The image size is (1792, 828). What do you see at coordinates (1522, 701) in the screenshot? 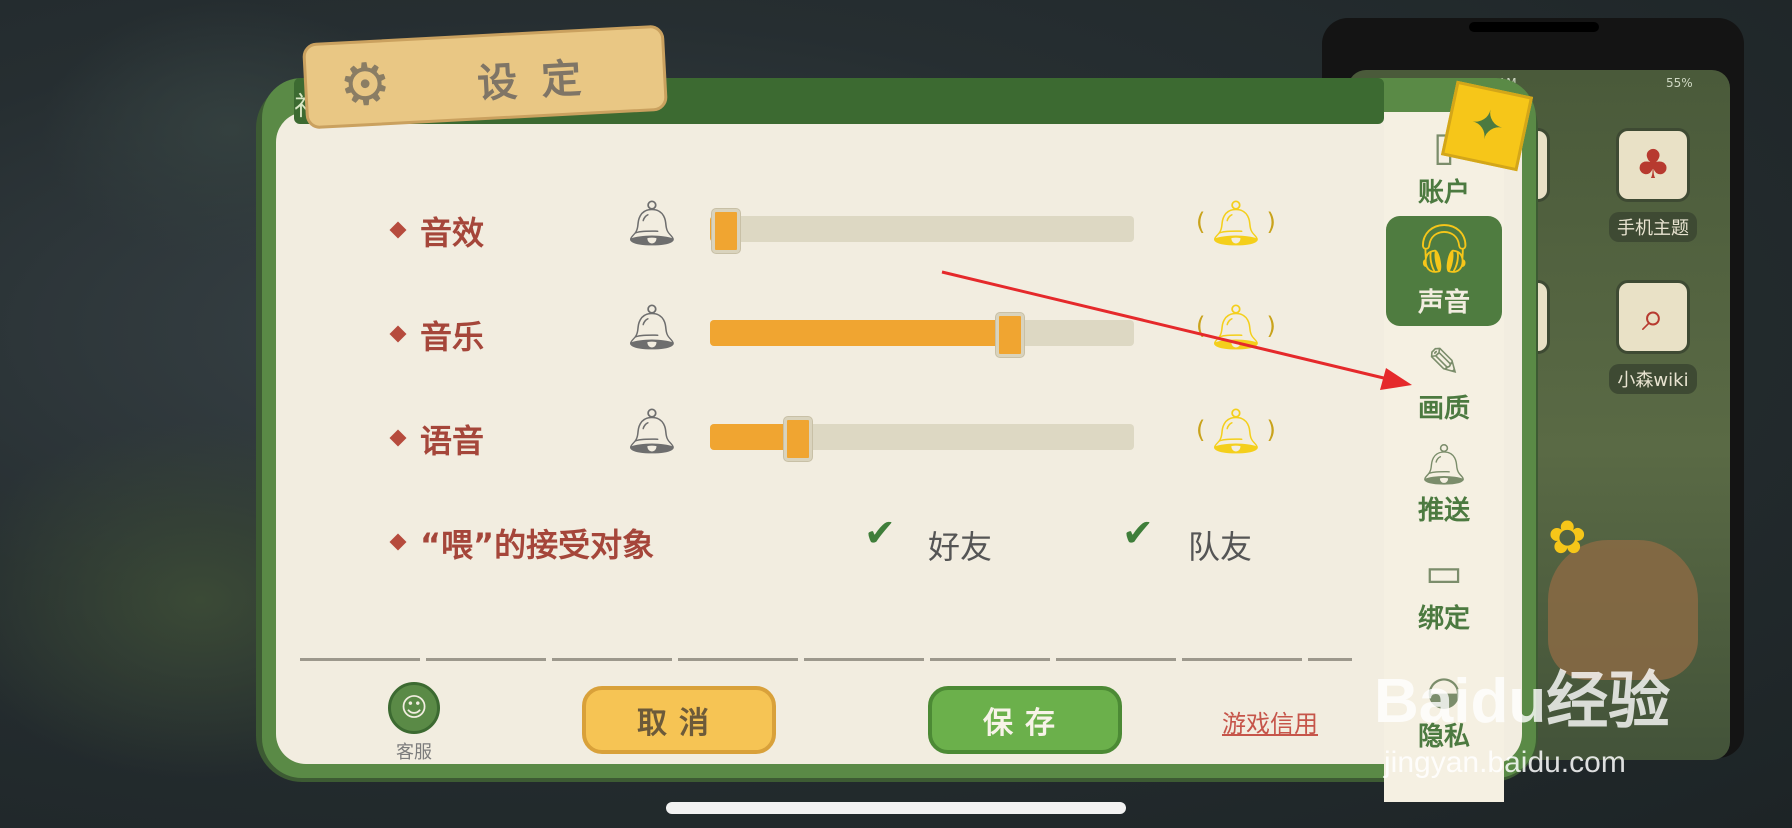
I see `watermark-logo: Baidu经验` at bounding box center [1522, 701].